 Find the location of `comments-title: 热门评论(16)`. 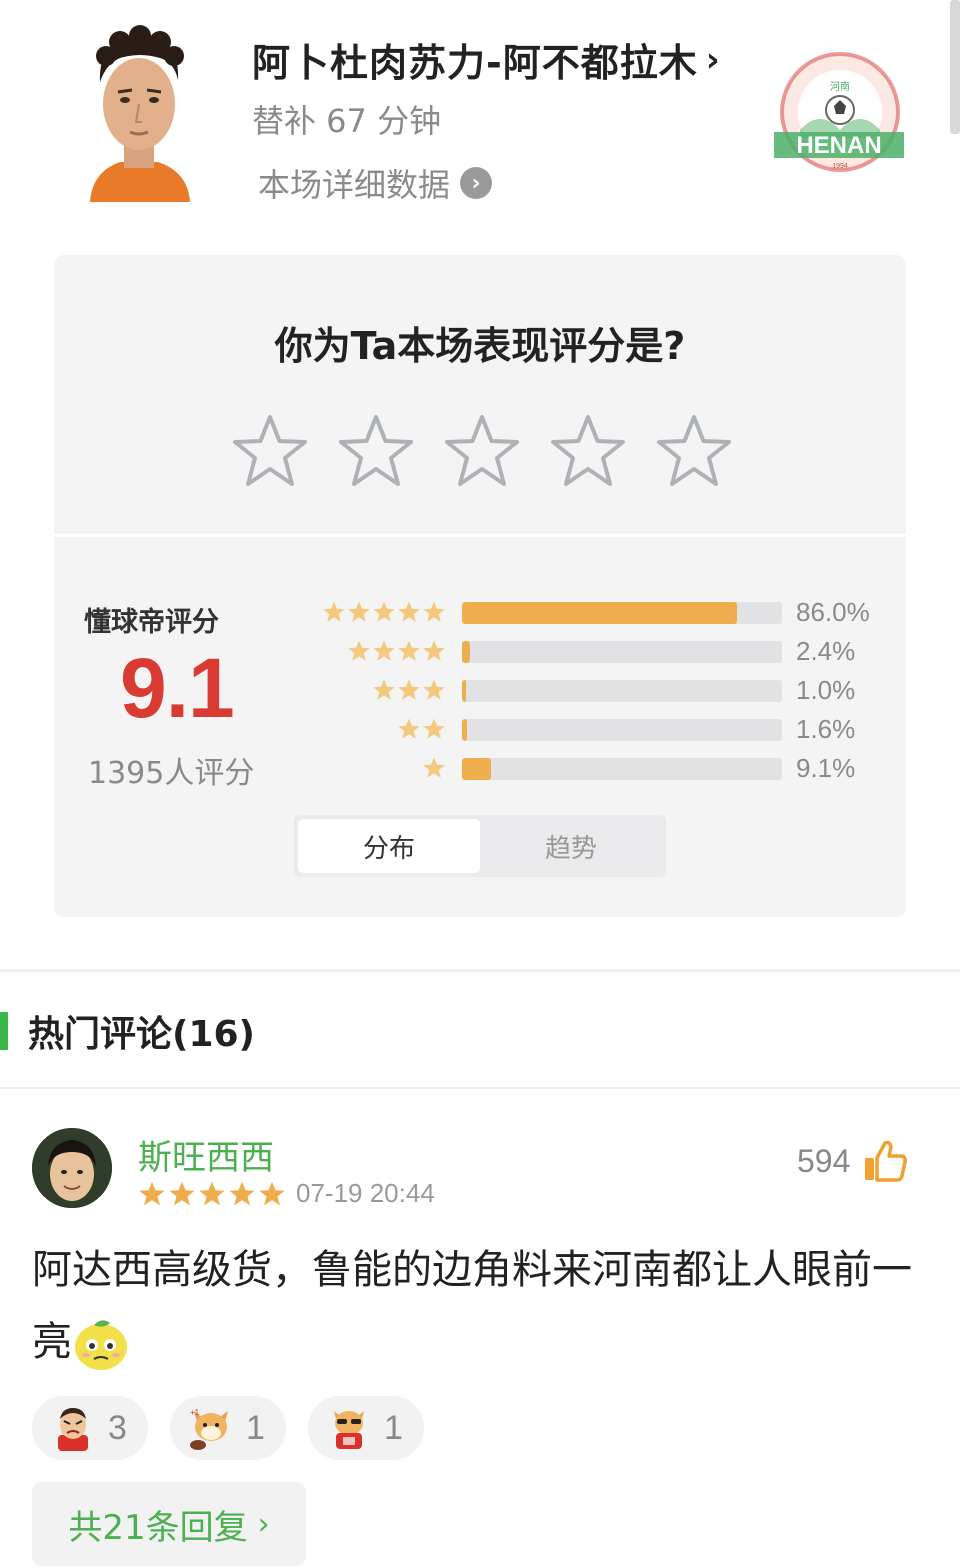

comments-title: 热门评论(16) is located at coordinates (142, 1034).